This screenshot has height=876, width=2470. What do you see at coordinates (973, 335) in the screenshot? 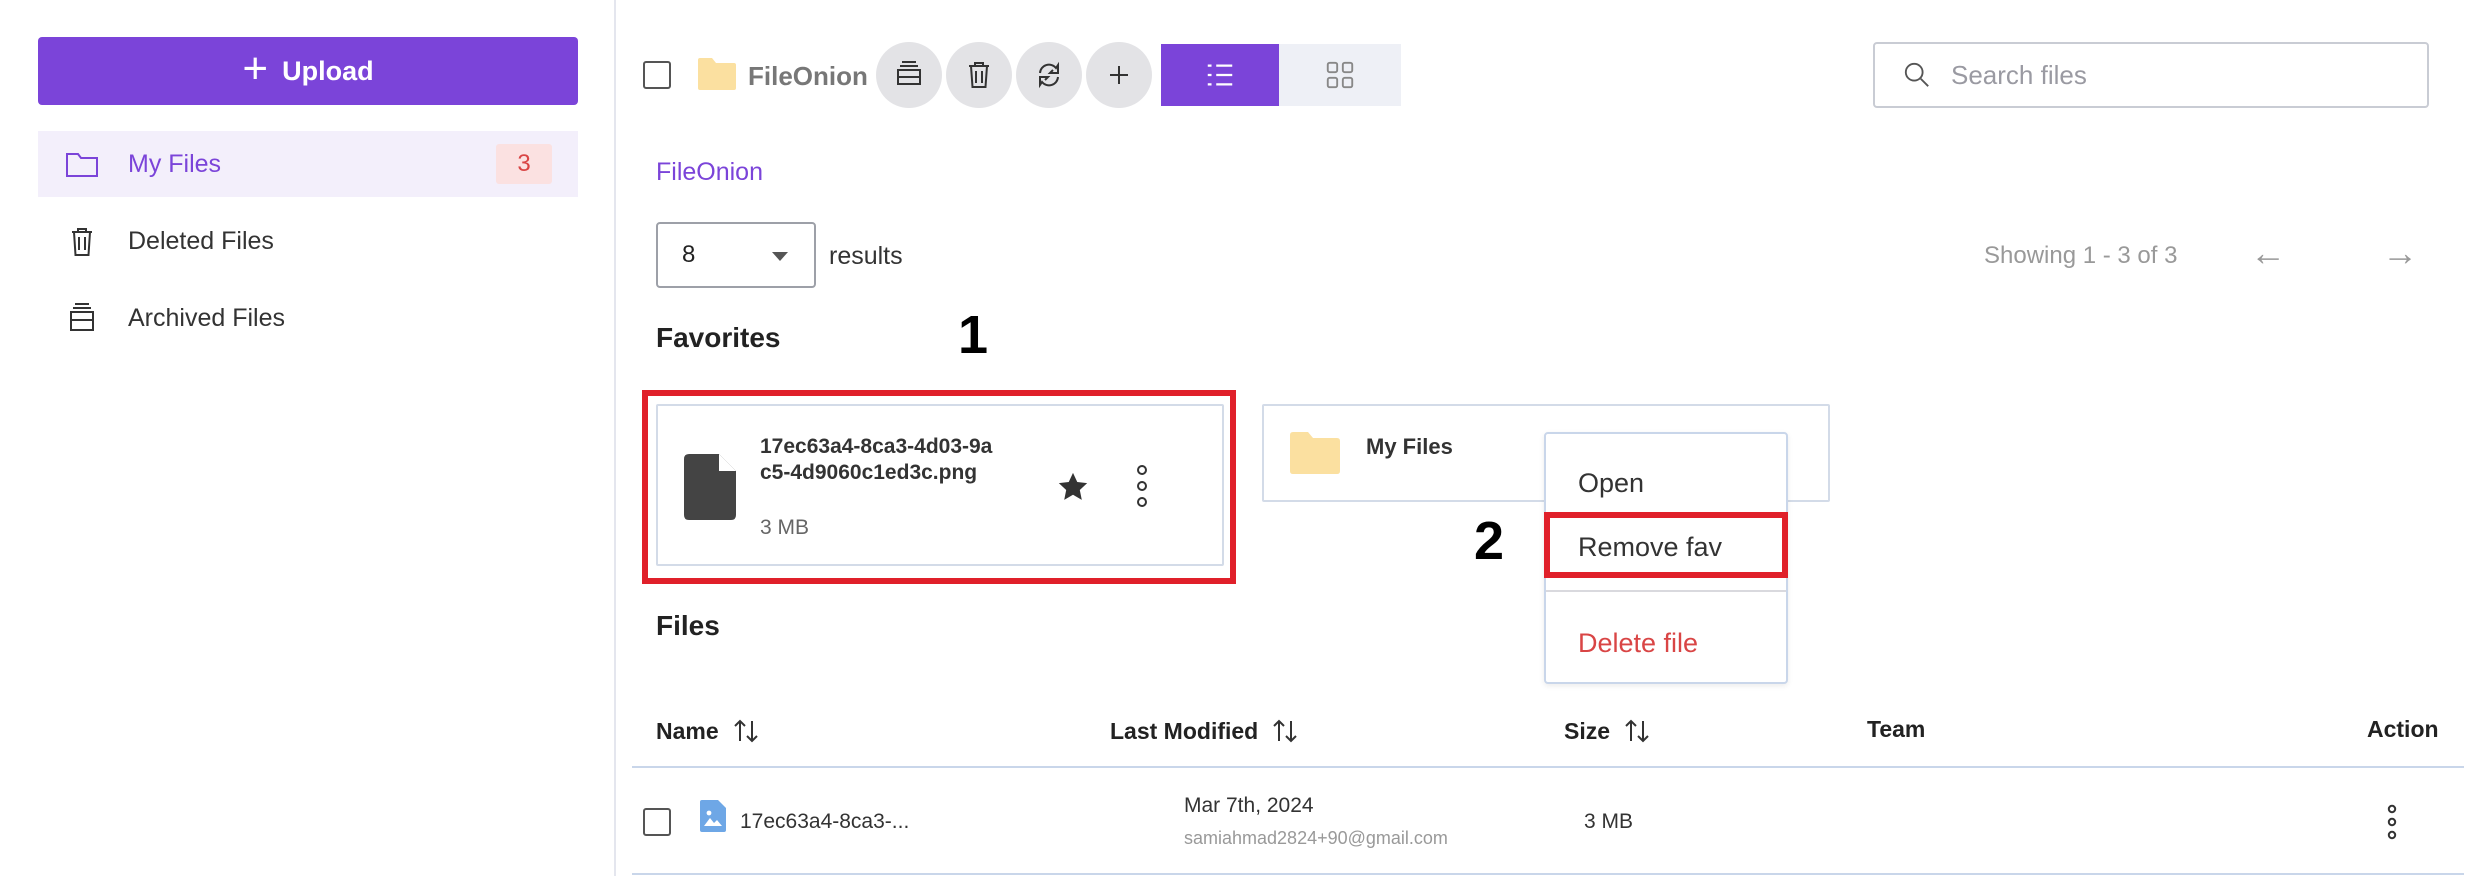
I see `annotation-step-1: 1` at bounding box center [973, 335].